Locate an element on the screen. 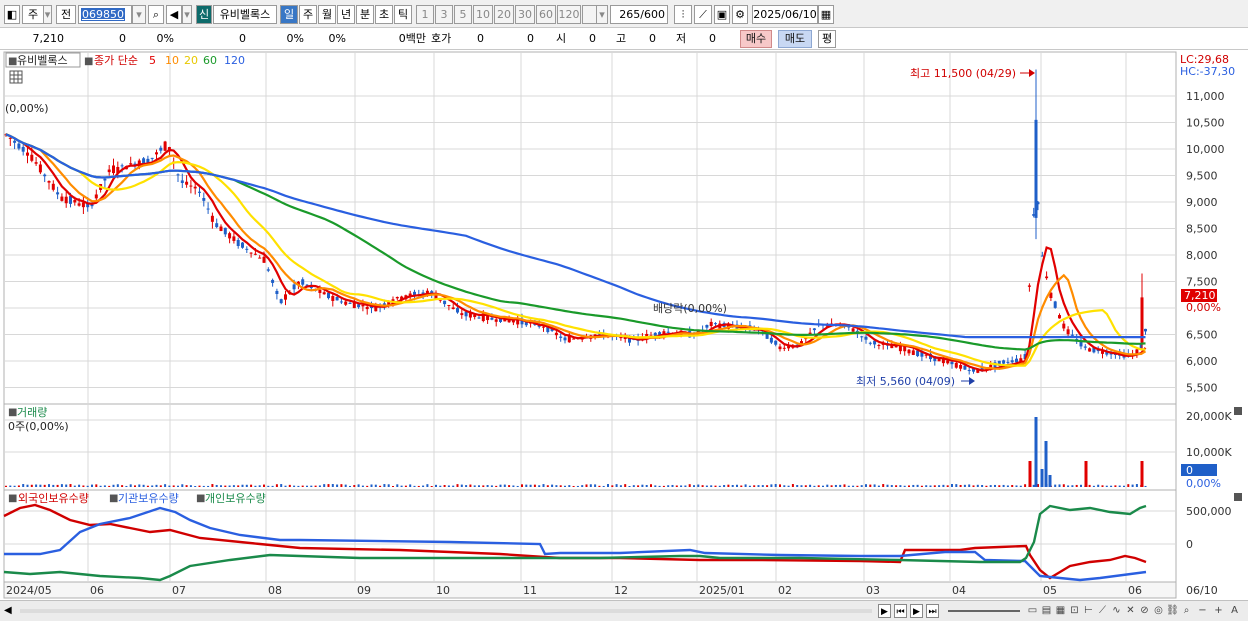 Image resolution: width=1248 pixels, height=621 pixels. zoom-icon: ⌕ is located at coordinates (1186, 611).